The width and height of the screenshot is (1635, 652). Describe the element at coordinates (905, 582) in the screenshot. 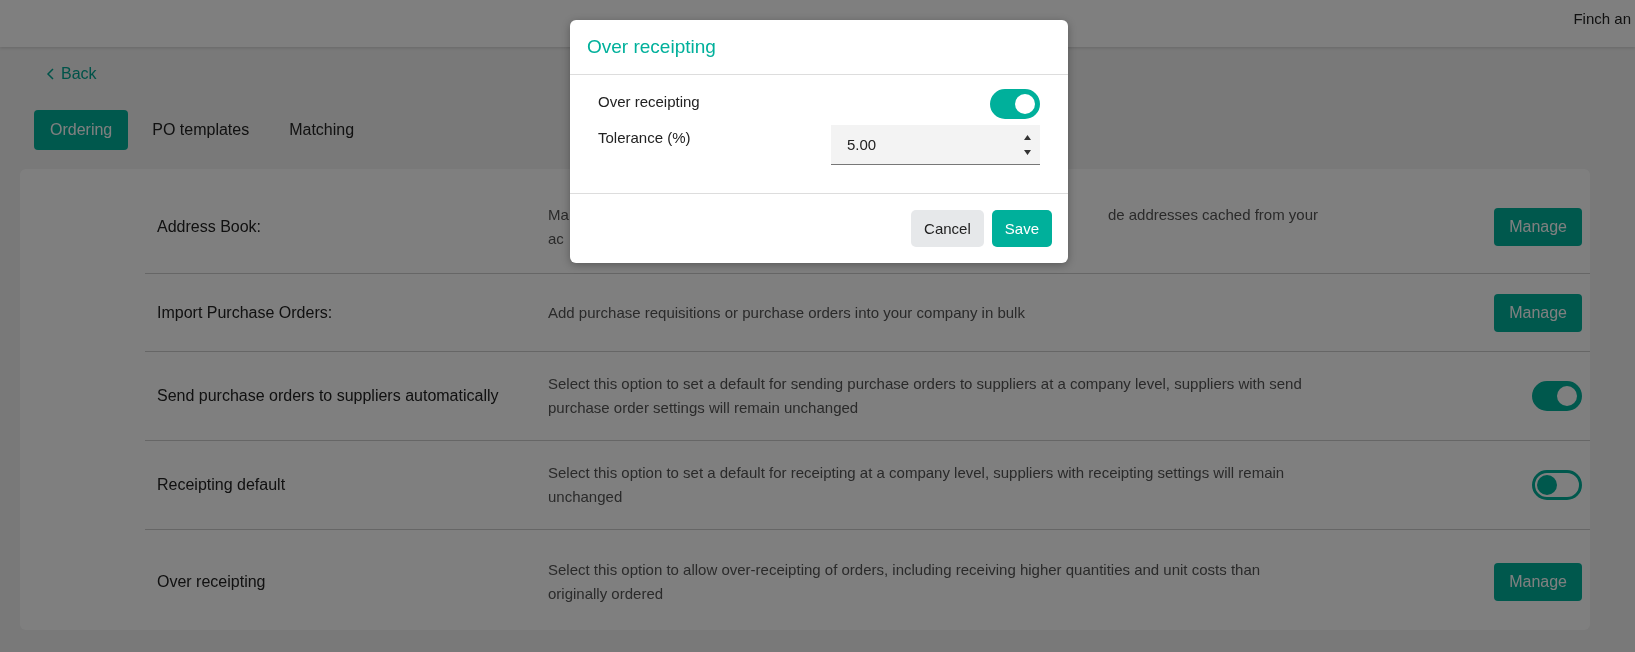

I see `setting-description: Select this option to allow over-receipting of orders, including receiving higher quantities and unit costs than originally ordered` at that location.